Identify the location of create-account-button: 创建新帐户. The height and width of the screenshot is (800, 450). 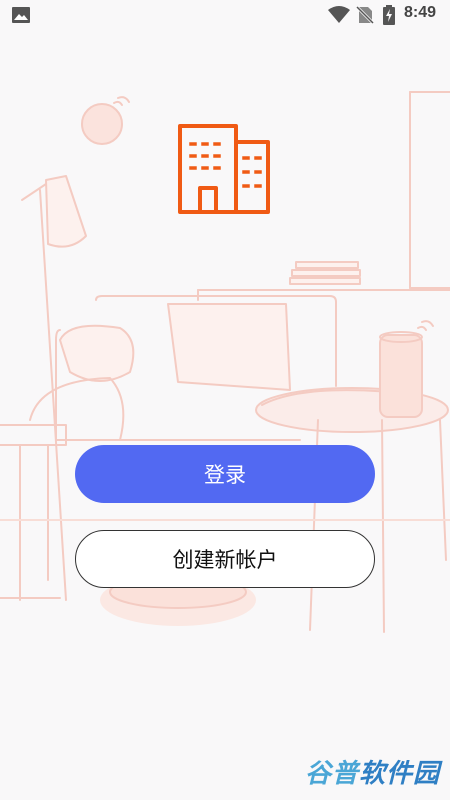
(225, 559).